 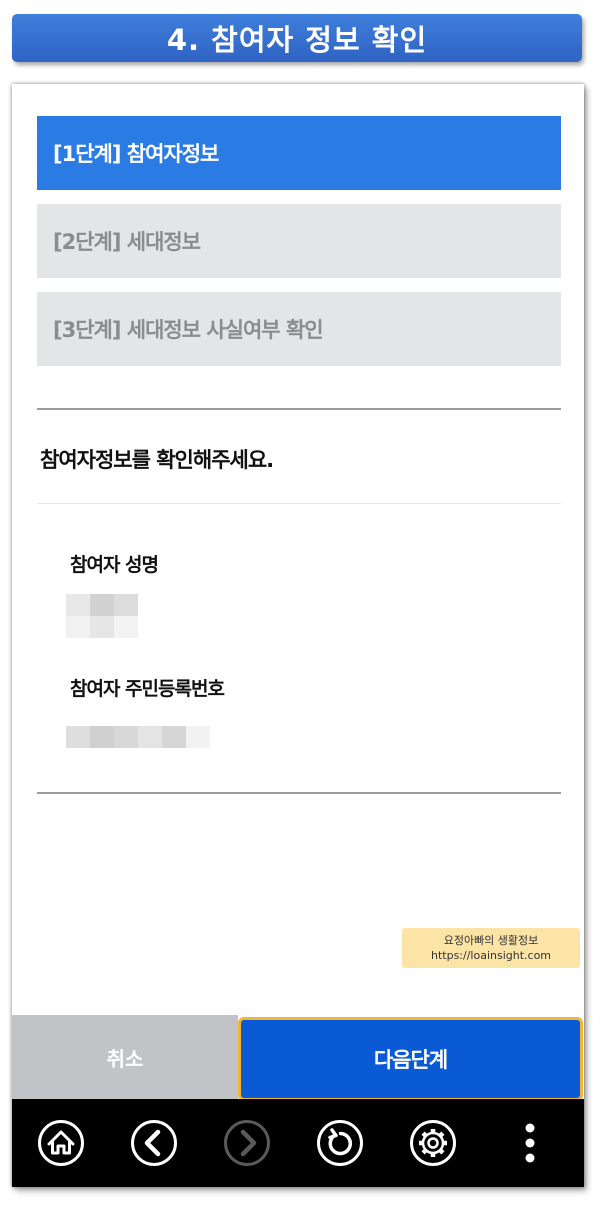 What do you see at coordinates (433, 1143) in the screenshot?
I see `settings-icon` at bounding box center [433, 1143].